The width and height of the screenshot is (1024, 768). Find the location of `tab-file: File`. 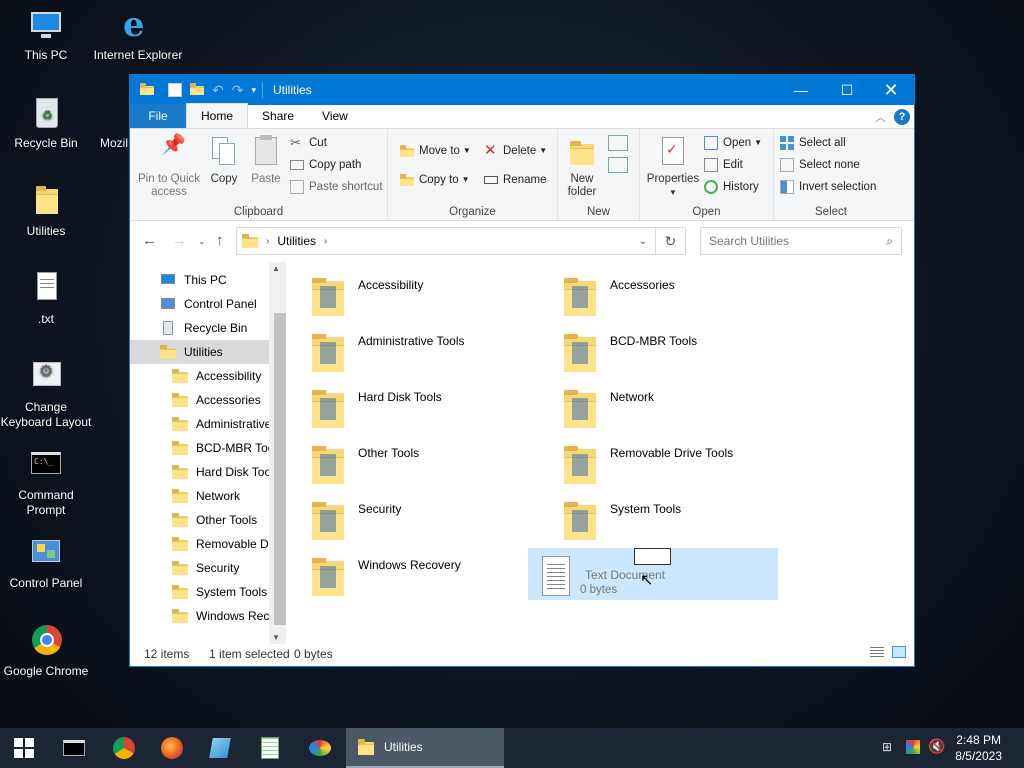

tab-file: File is located at coordinates (158, 116).